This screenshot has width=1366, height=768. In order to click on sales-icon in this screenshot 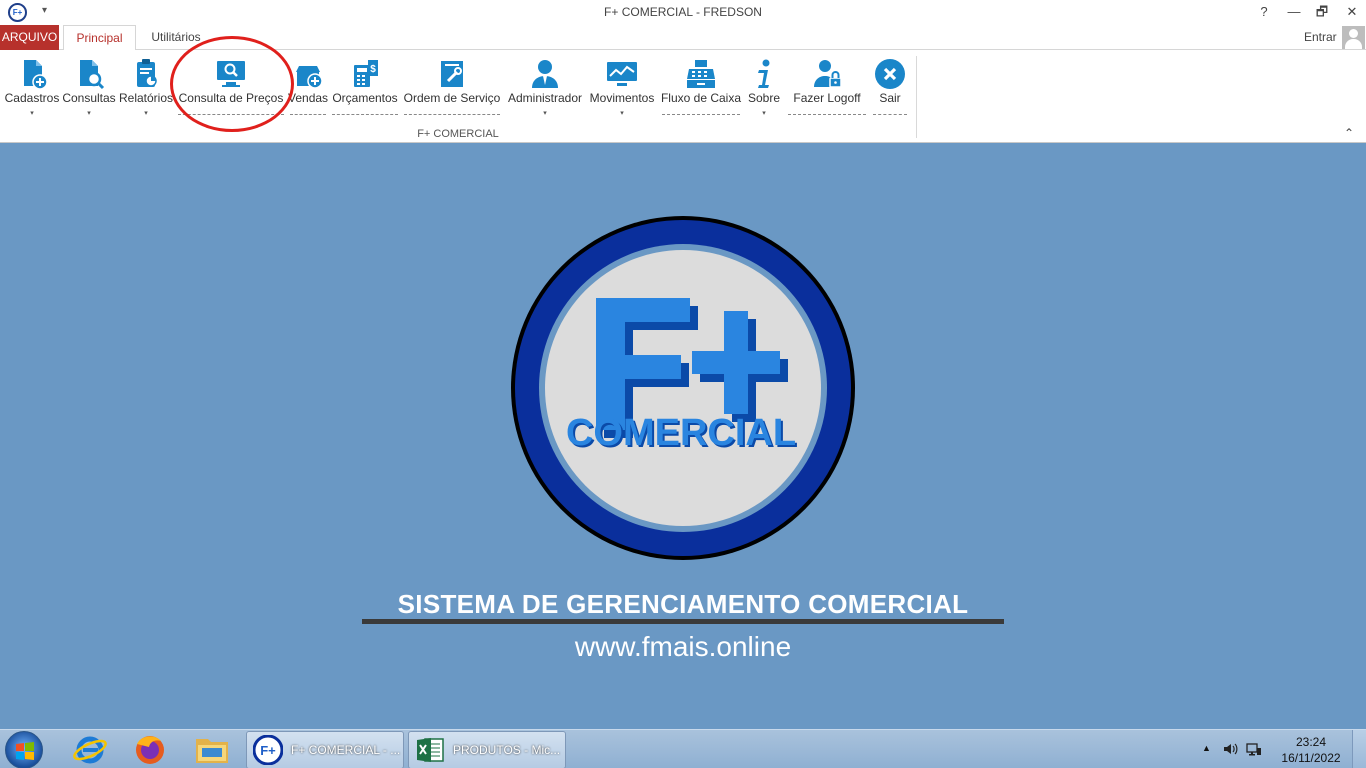, I will do `click(309, 77)`.